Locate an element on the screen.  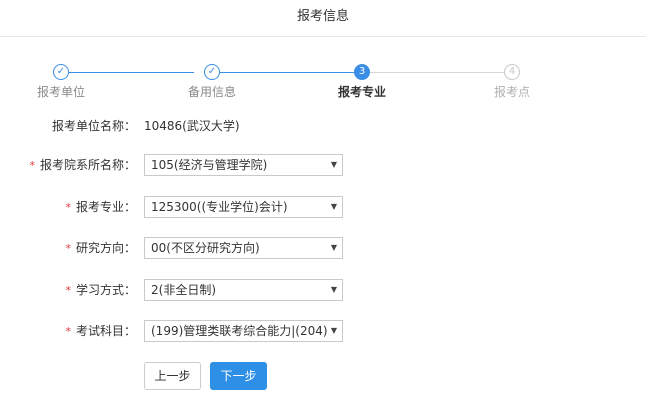
direction-select: 00(不区分研究方向) ▼ is located at coordinates (243, 248).